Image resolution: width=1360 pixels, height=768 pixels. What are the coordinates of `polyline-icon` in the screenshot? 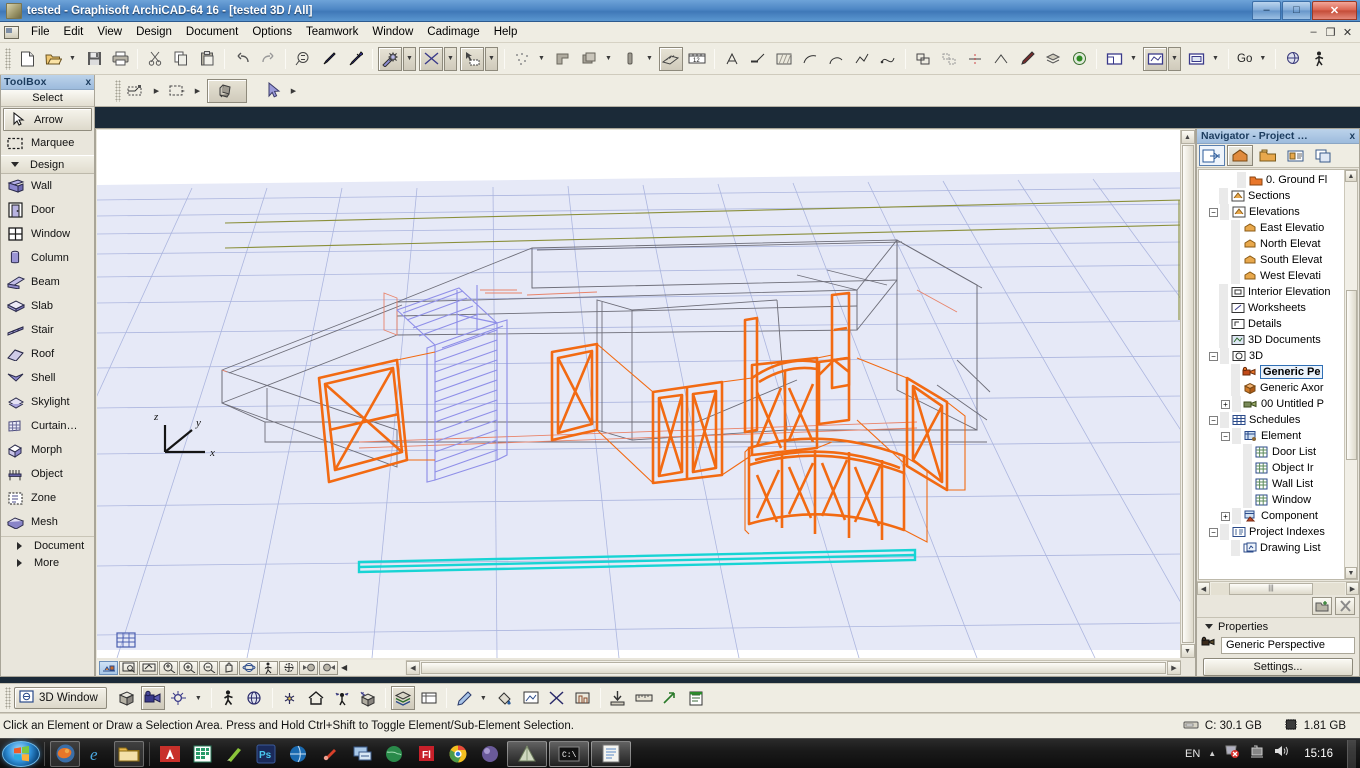 It's located at (862, 59).